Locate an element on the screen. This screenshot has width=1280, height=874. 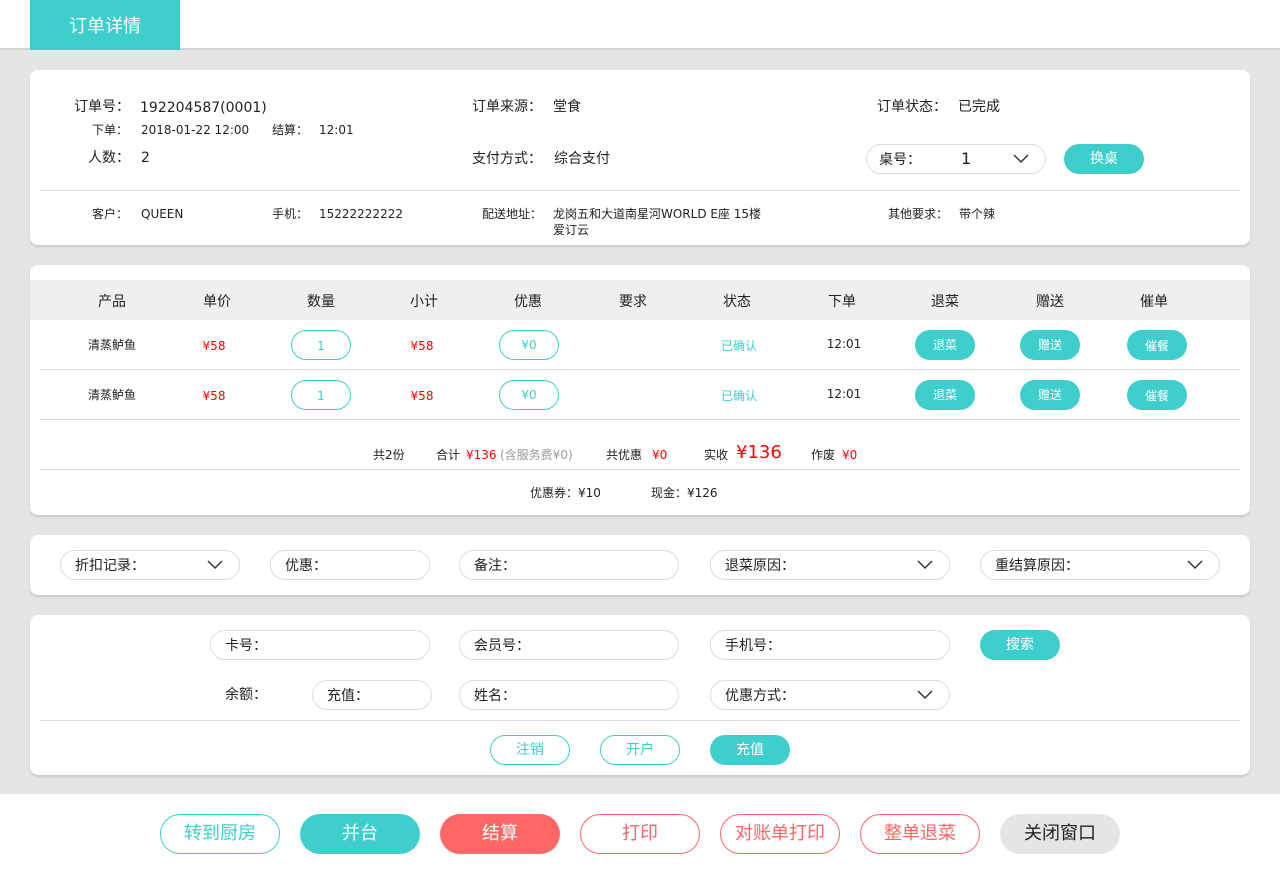
product-name: 清蒸鲈鱼 is located at coordinates (111, 345).